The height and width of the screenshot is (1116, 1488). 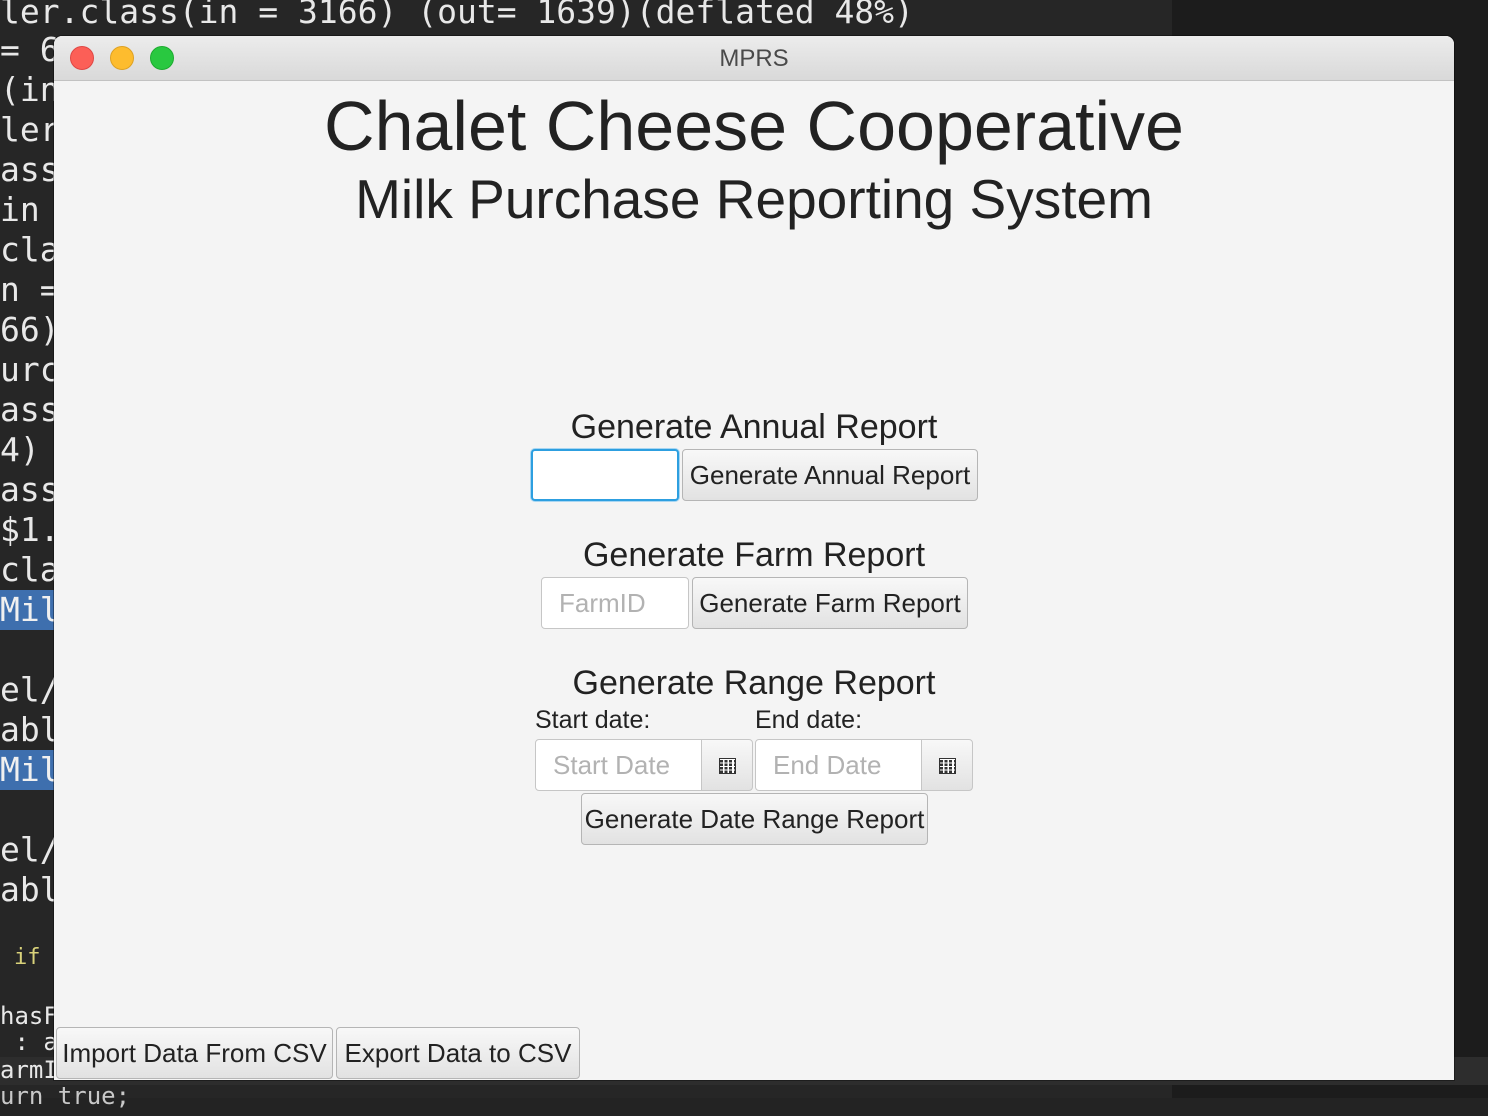 I want to click on farm-id-input: FarmID, so click(x=615, y=603).